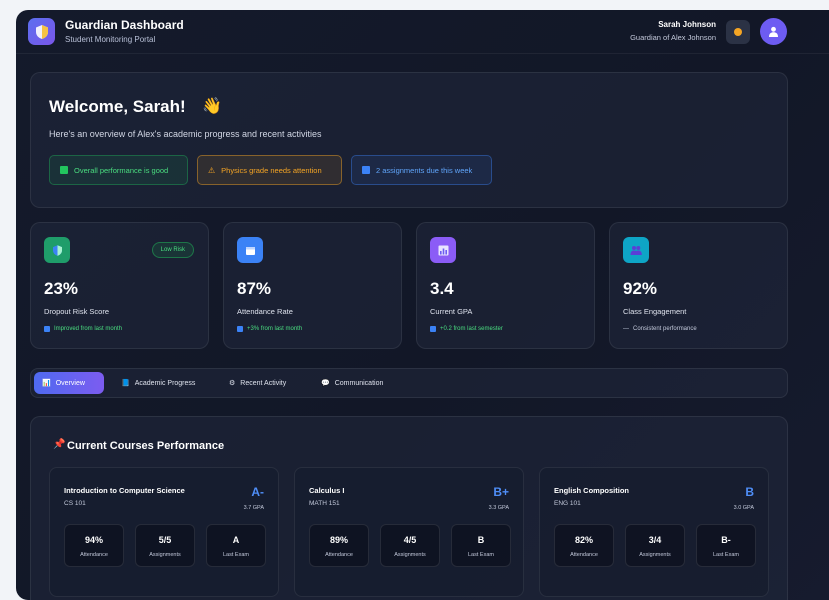  Describe the element at coordinates (743, 508) in the screenshot. I see `course-gpa: 3.0 GPA` at that location.